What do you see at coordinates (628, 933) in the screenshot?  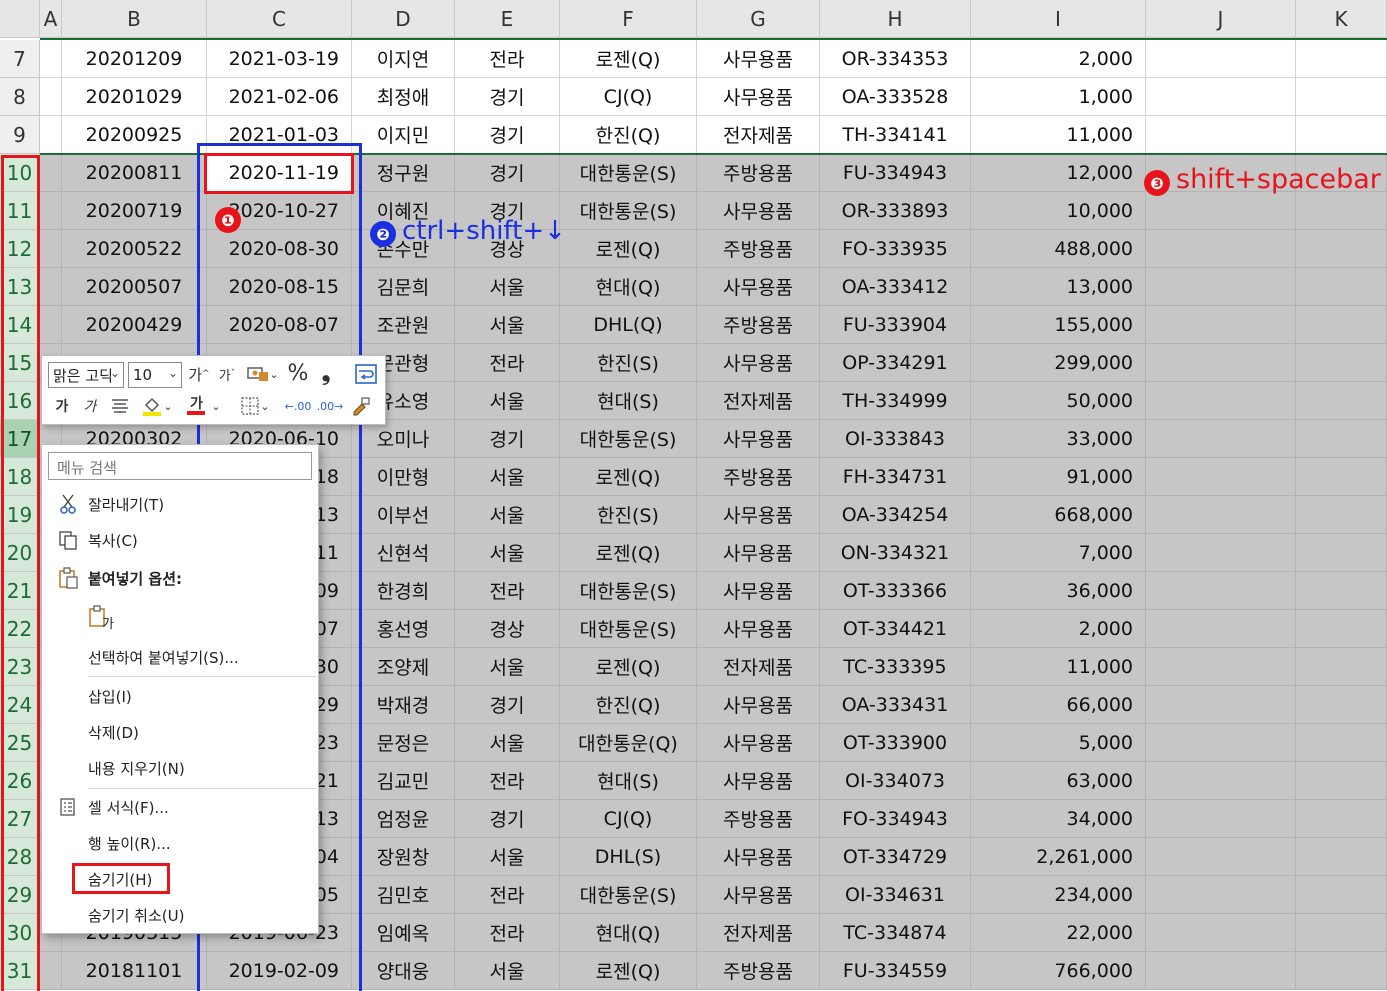 I see `cell: 현대(Q)` at bounding box center [628, 933].